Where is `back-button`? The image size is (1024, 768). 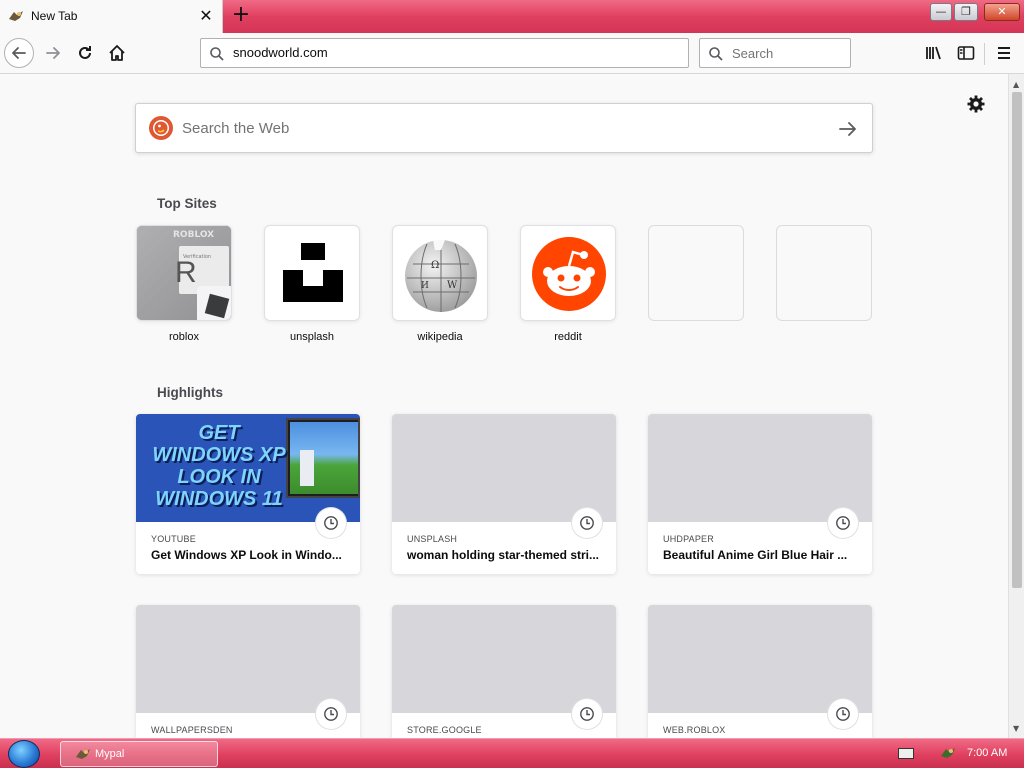 back-button is located at coordinates (19, 53).